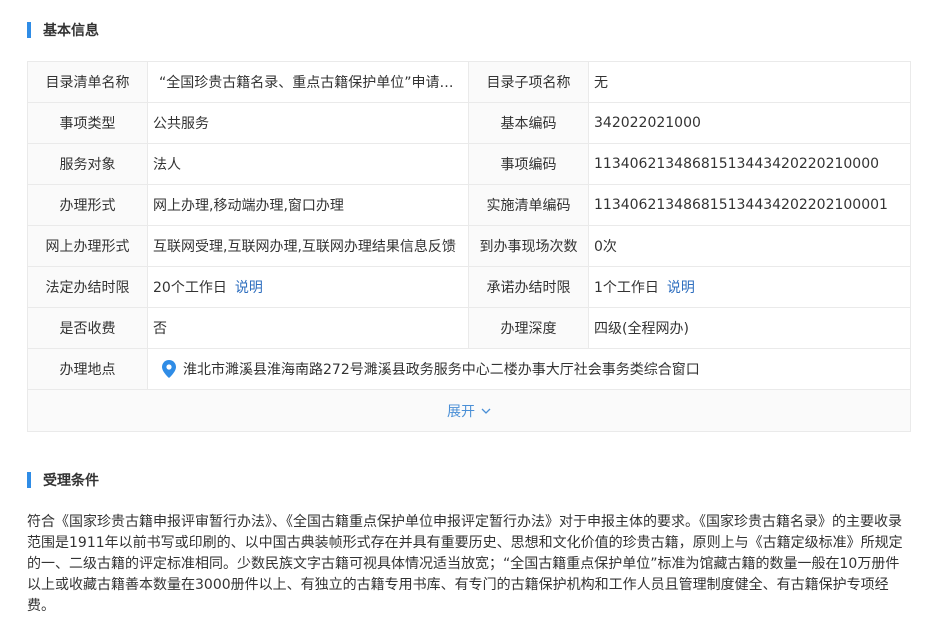 This screenshot has width=933, height=634. I want to click on condition-header: 受理条件, so click(63, 480).